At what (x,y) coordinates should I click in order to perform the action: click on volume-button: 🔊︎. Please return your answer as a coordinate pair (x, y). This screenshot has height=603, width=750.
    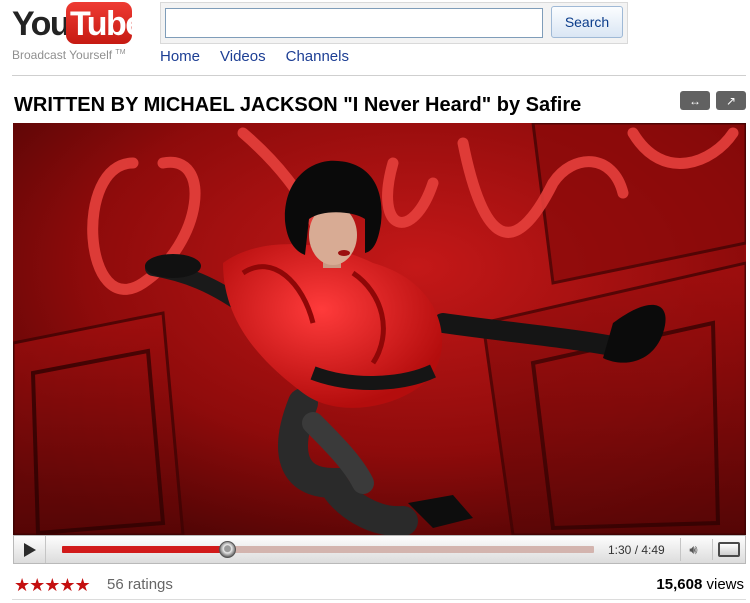
    Looking at the image, I should click on (693, 549).